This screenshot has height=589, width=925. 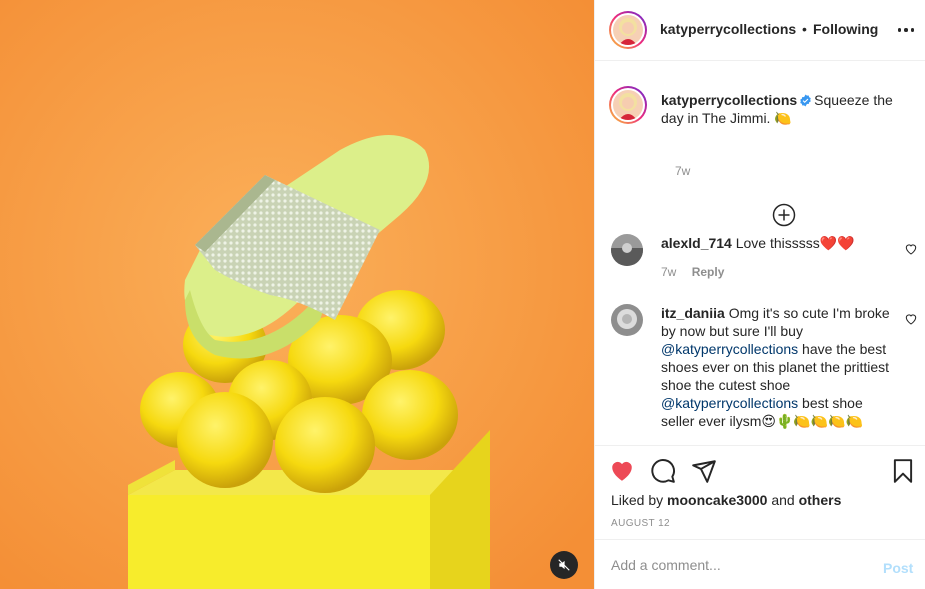 What do you see at coordinates (795, 243) in the screenshot?
I see `comment-body: Love thisssss❤️❤️` at bounding box center [795, 243].